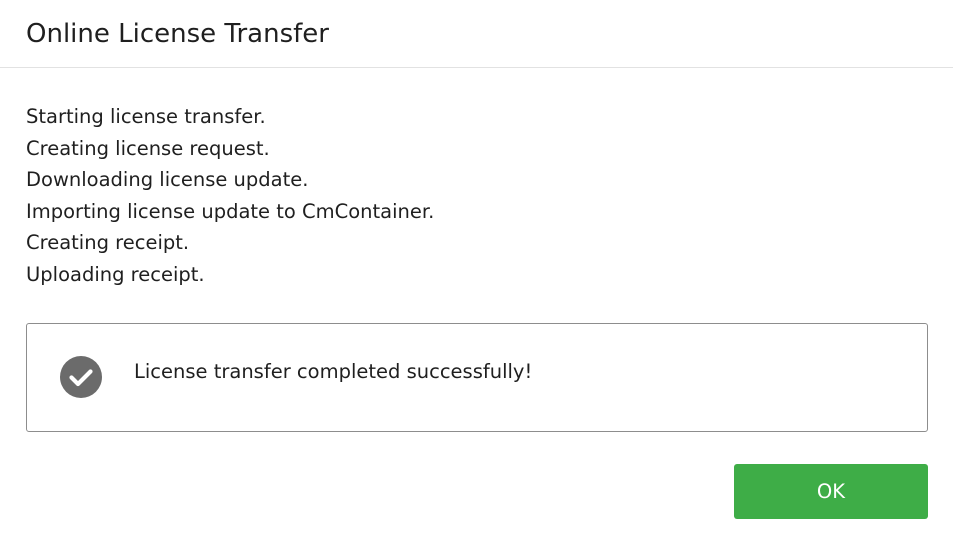  What do you see at coordinates (81, 377) in the screenshot?
I see `check-circle-icon` at bounding box center [81, 377].